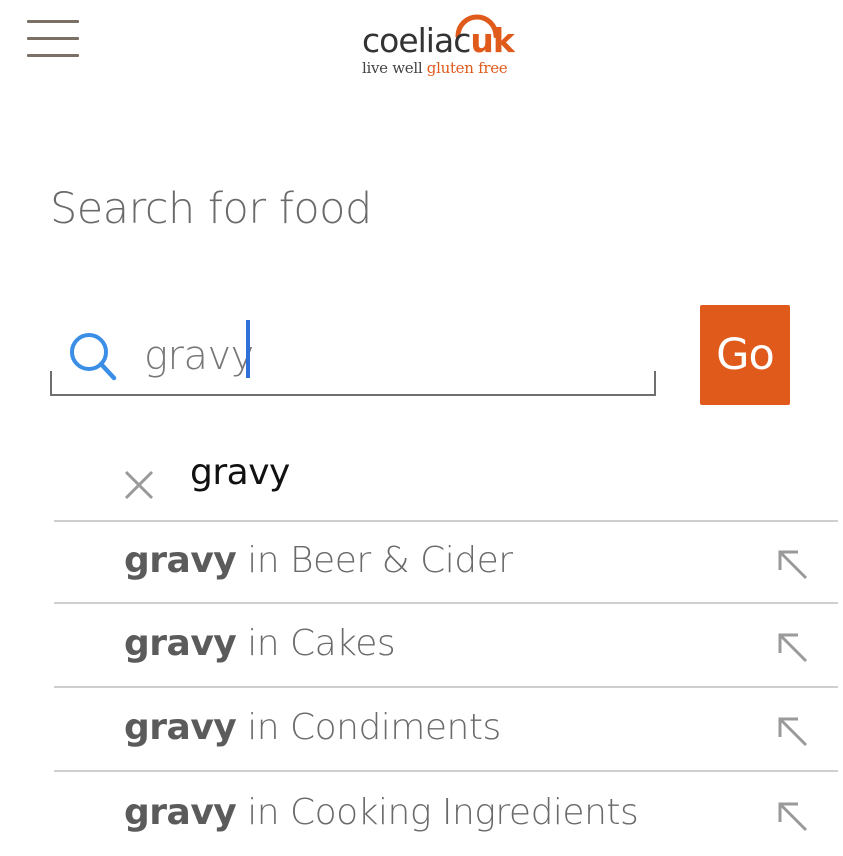 Image resolution: width=843 pixels, height=856 pixels. What do you see at coordinates (93, 357) in the screenshot?
I see `search-icon` at bounding box center [93, 357].